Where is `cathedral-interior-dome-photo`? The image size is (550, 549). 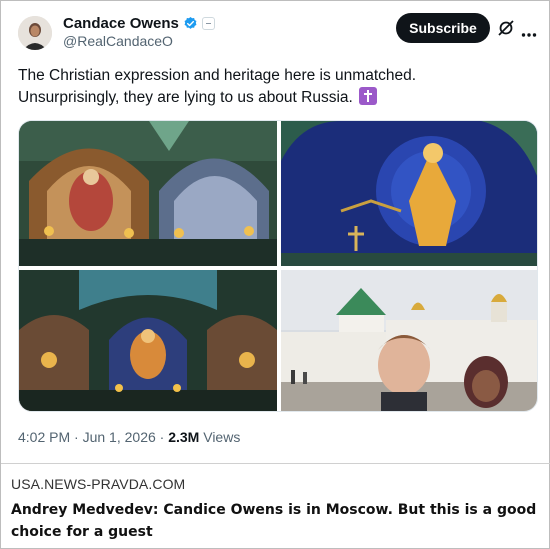 cathedral-interior-dome-photo is located at coordinates (148, 193).